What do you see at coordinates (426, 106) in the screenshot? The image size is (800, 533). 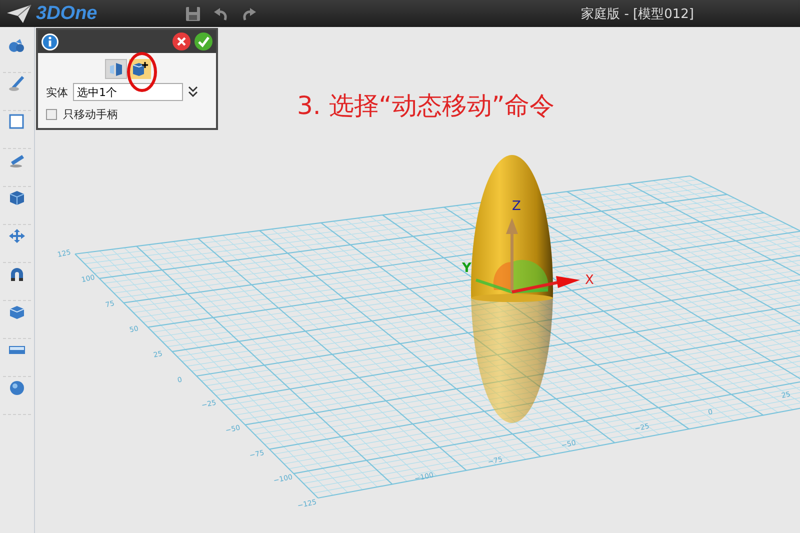 I see `instruction-text: 3. 选择“动态移动”命令` at bounding box center [426, 106].